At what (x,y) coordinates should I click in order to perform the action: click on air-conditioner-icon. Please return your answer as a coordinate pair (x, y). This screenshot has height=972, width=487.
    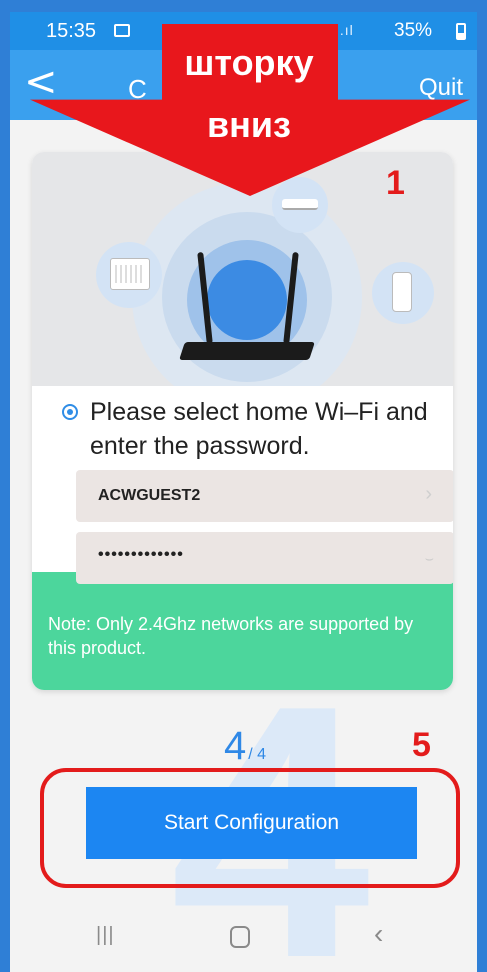
    Looking at the image, I should click on (300, 205).